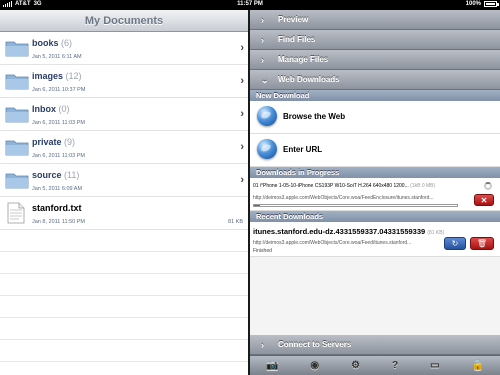 This screenshot has width=500, height=375. I want to click on bottom-toolbar: 📷 ◉ ⚙ ? ▭ 🔓, so click(375, 365).